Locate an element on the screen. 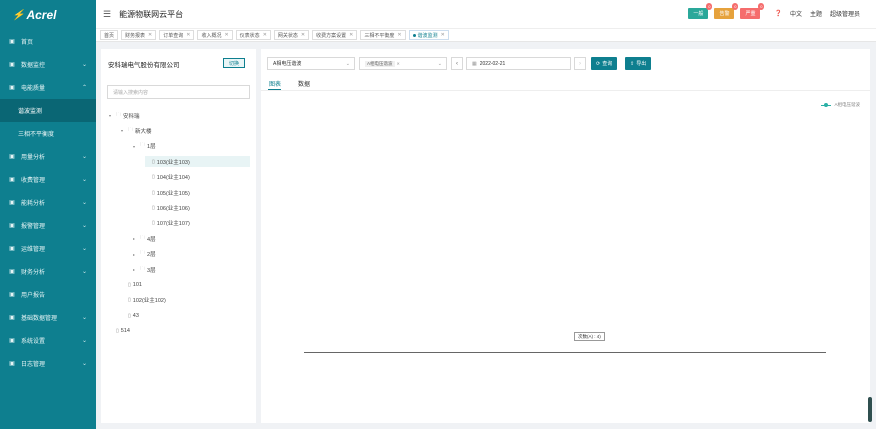 The width and height of the screenshot is (876, 429). sidebar-item: ▣ 电能质量 ⌃ is located at coordinates (48, 87).